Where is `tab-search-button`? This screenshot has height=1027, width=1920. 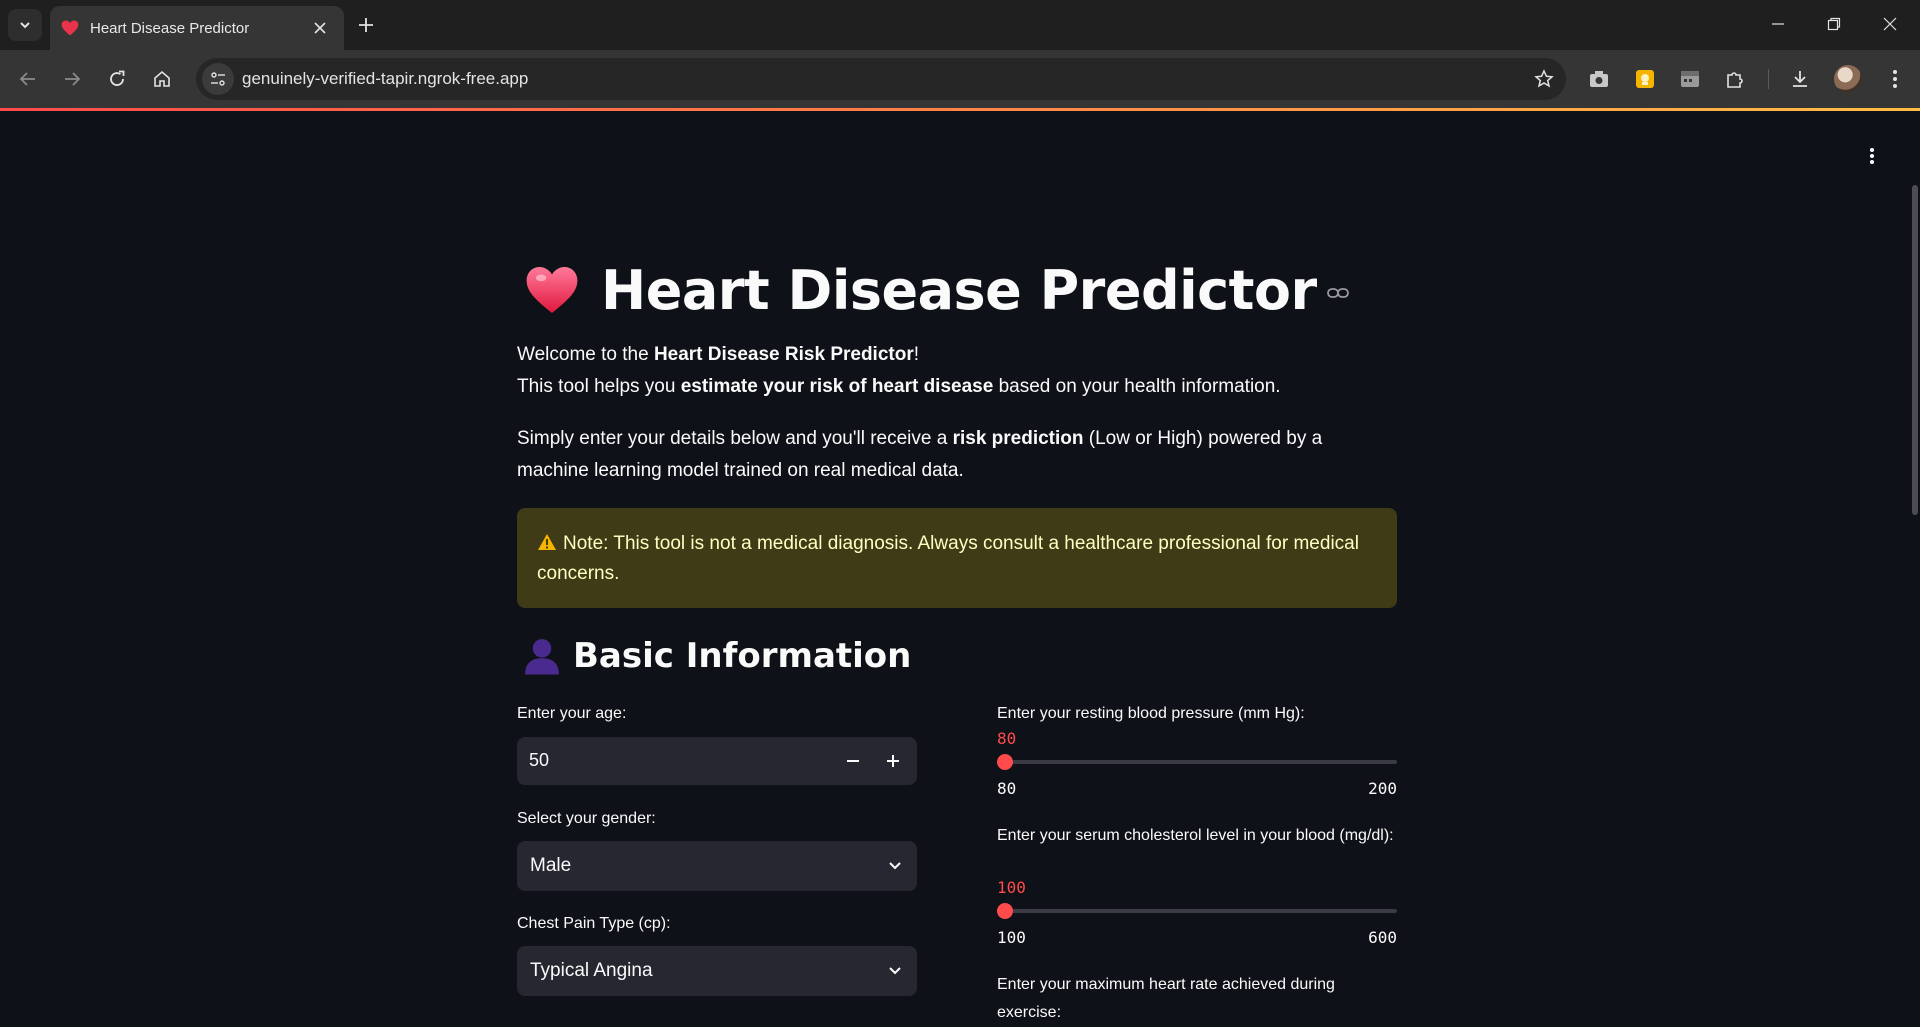 tab-search-button is located at coordinates (25, 25).